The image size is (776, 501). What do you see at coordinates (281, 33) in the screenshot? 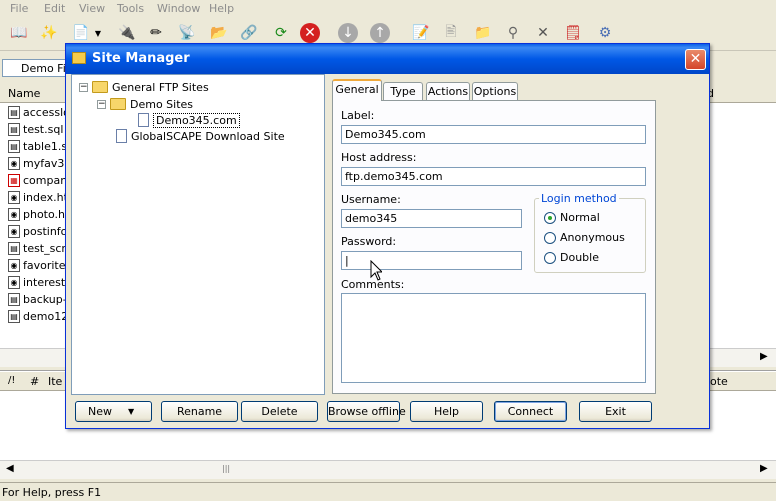
I see `refresh-icon: ⟳` at bounding box center [281, 33].